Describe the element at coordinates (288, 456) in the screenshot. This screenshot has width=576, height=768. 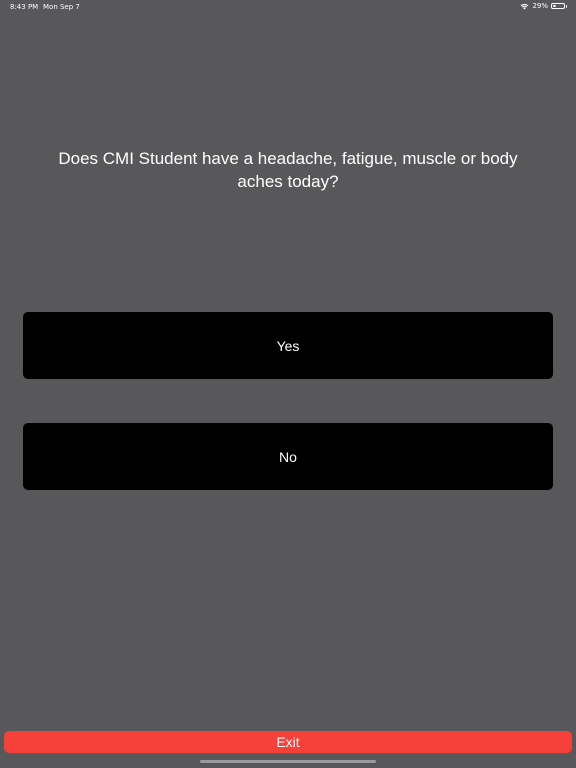
I see `no-button: No` at that location.